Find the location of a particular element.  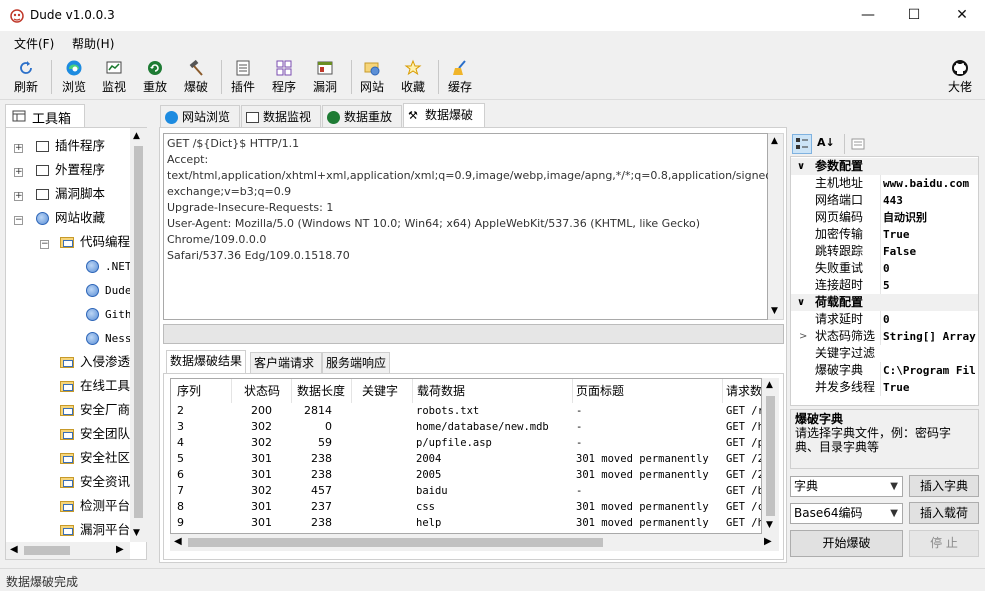

property-pages-button is located at coordinates (858, 144).